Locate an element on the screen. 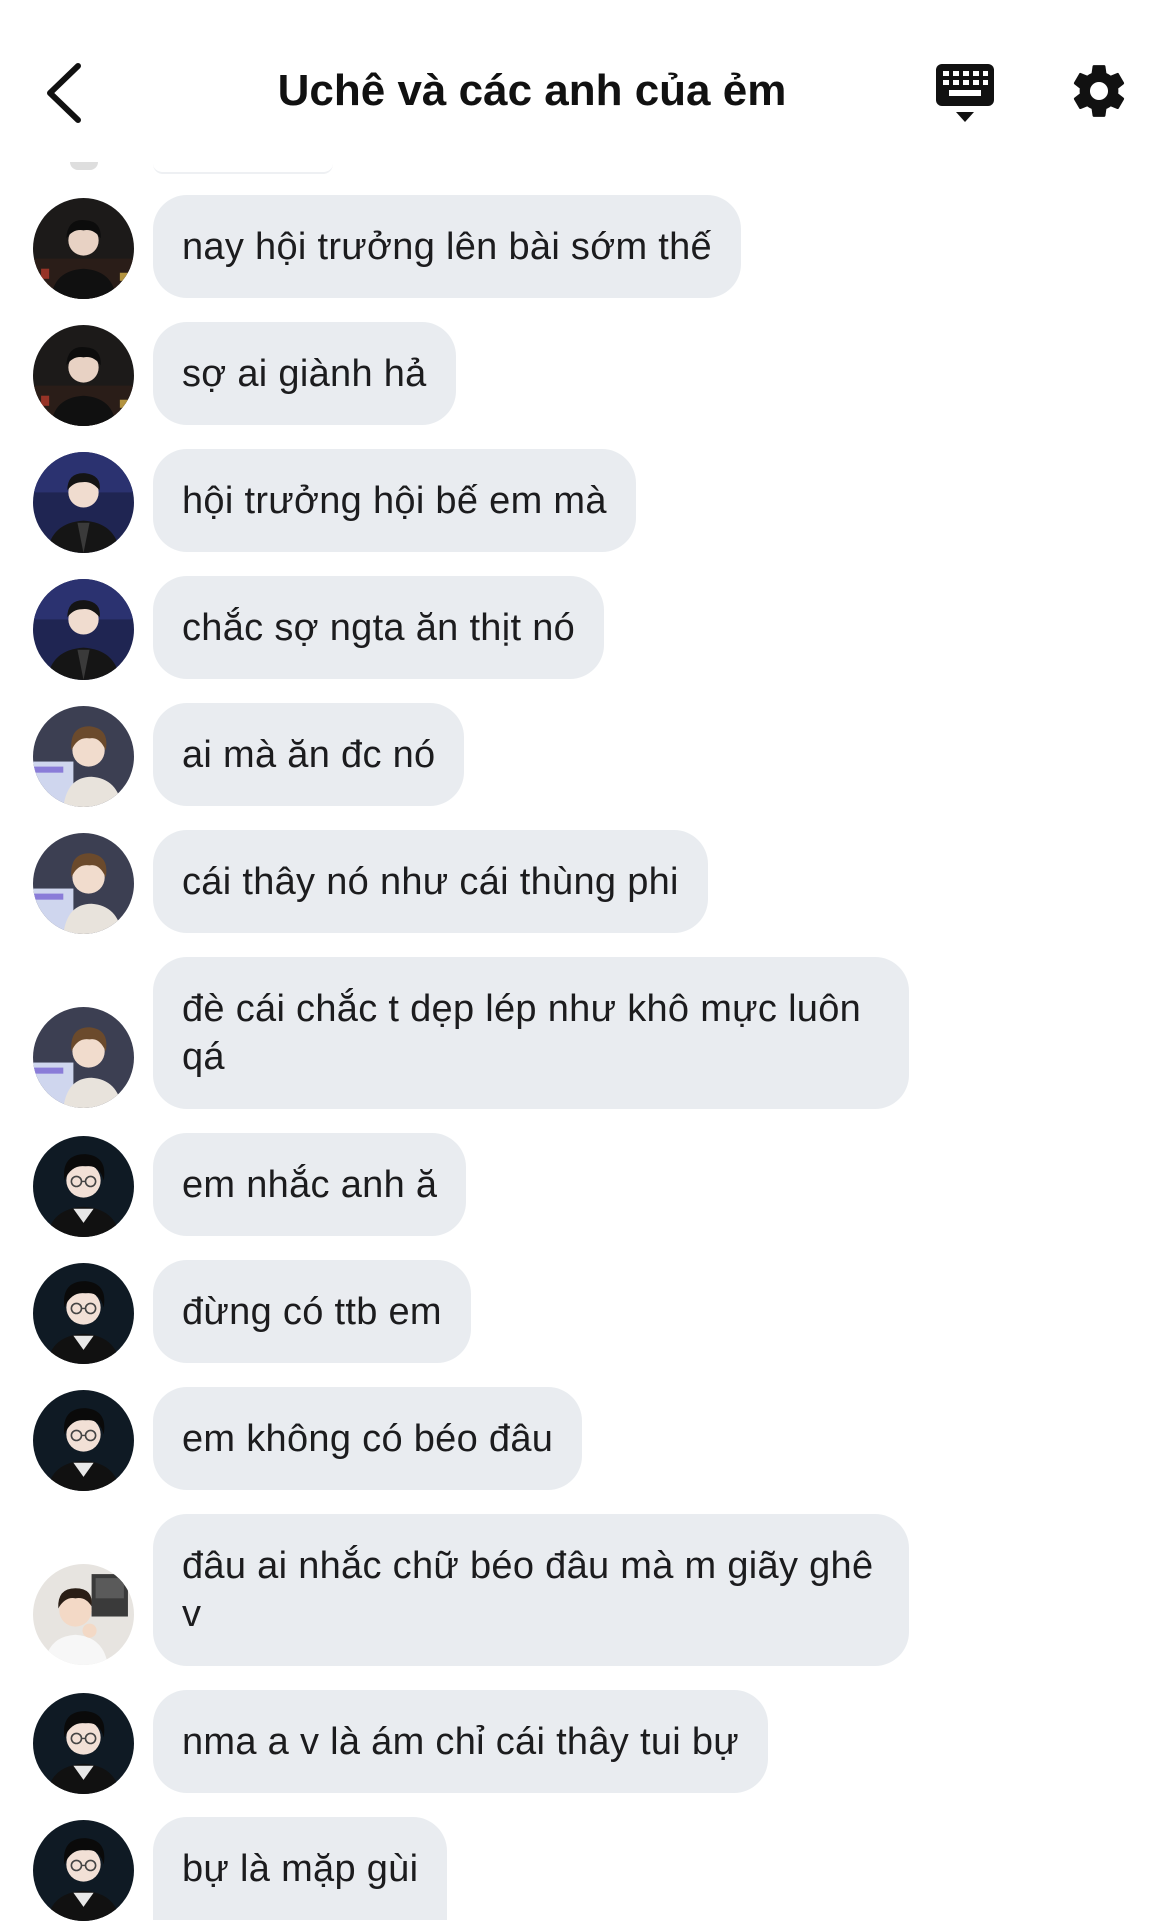 This screenshot has height=1921, width=1164. message-text: nma a v là ám chỉ cái thây tui bự is located at coordinates (461, 1741).